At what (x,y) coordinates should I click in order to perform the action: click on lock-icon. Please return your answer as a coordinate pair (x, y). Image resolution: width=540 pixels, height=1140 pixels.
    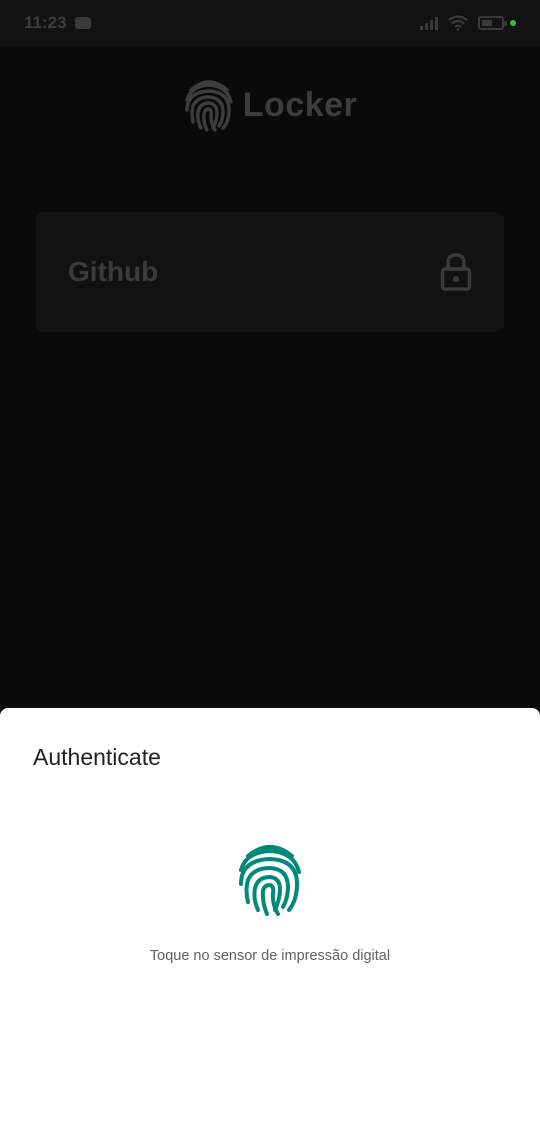
    Looking at the image, I should click on (456, 272).